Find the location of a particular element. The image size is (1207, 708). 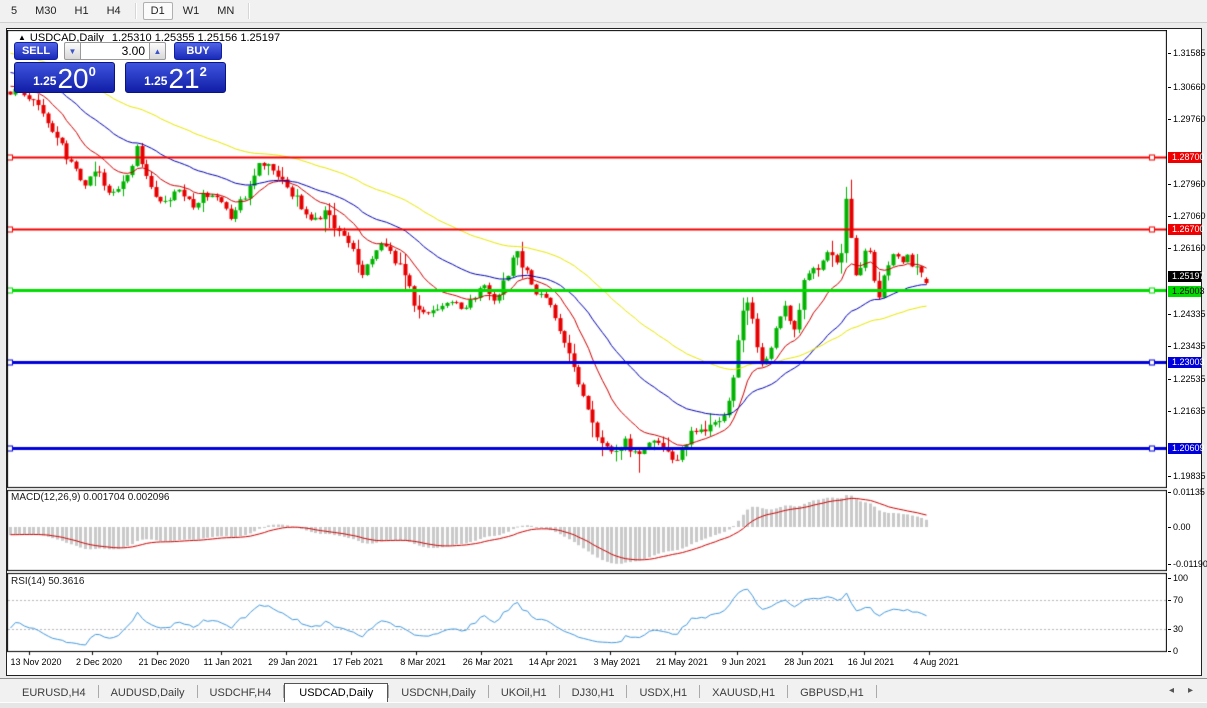

tab-usdcad-daily: USDCAD,Daily is located at coordinates (336, 693).